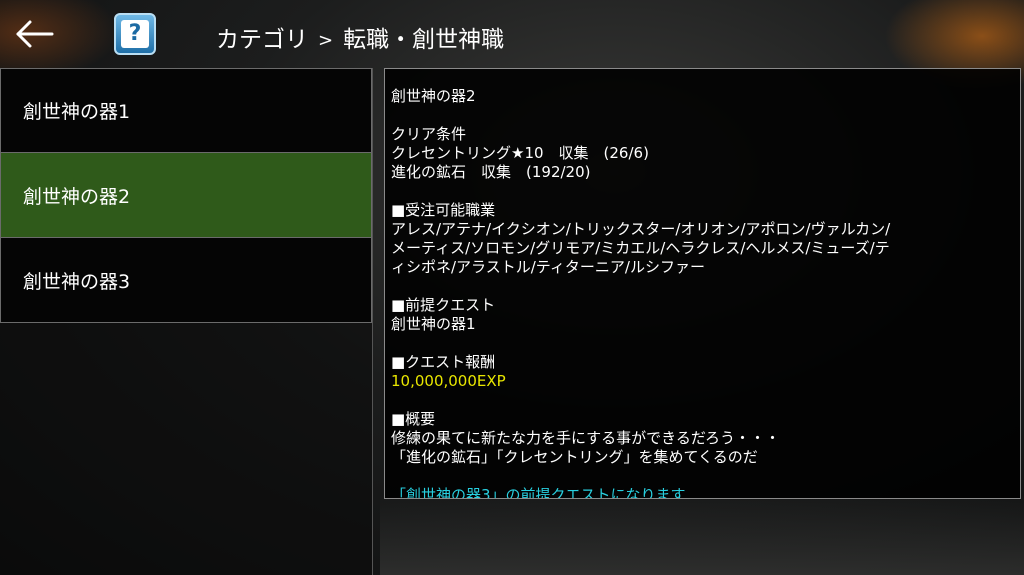 The width and height of the screenshot is (1024, 575). What do you see at coordinates (512, 33) in the screenshot?
I see `header: ? カテゴリ > 転職・創世神職` at bounding box center [512, 33].